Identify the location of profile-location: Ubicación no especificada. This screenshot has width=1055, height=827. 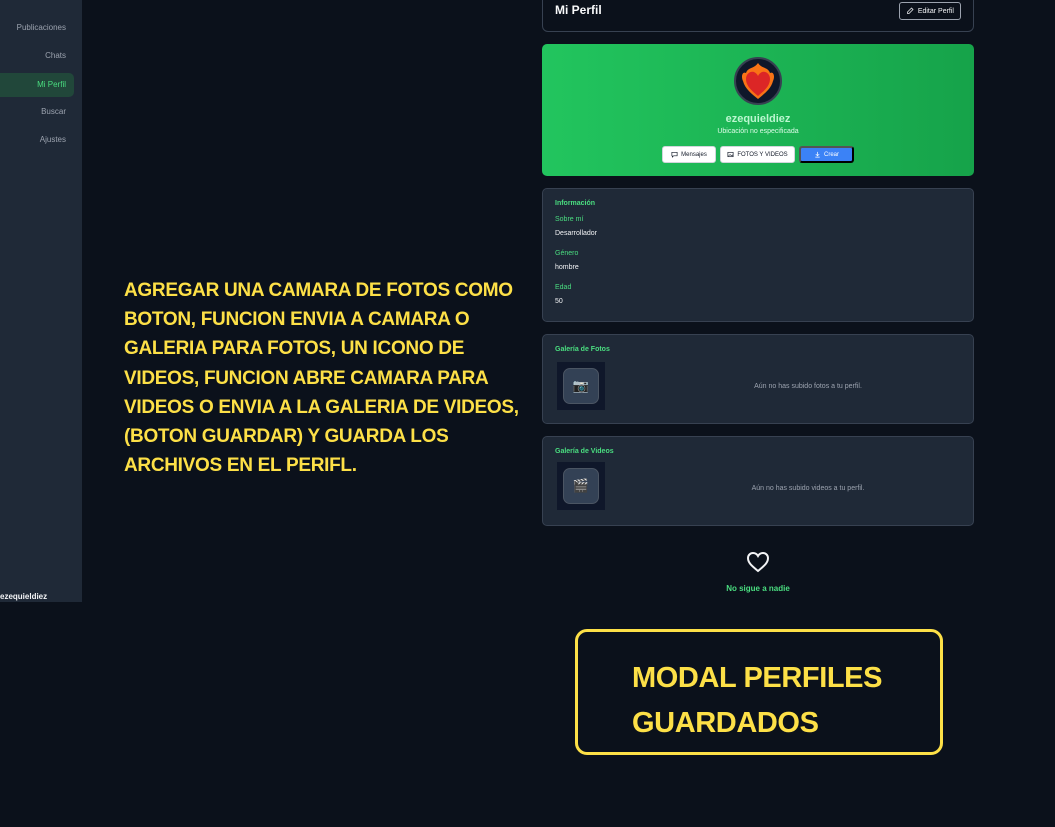
(758, 131).